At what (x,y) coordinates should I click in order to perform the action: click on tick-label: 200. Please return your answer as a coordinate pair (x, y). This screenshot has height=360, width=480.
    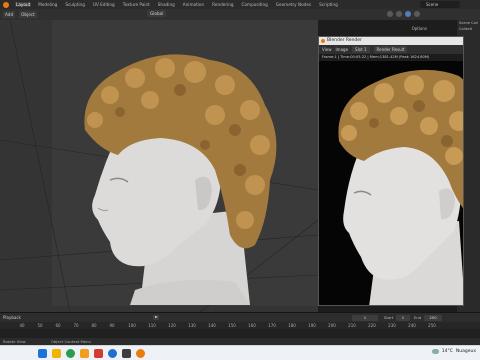
    Looking at the image, I should click on (332, 325).